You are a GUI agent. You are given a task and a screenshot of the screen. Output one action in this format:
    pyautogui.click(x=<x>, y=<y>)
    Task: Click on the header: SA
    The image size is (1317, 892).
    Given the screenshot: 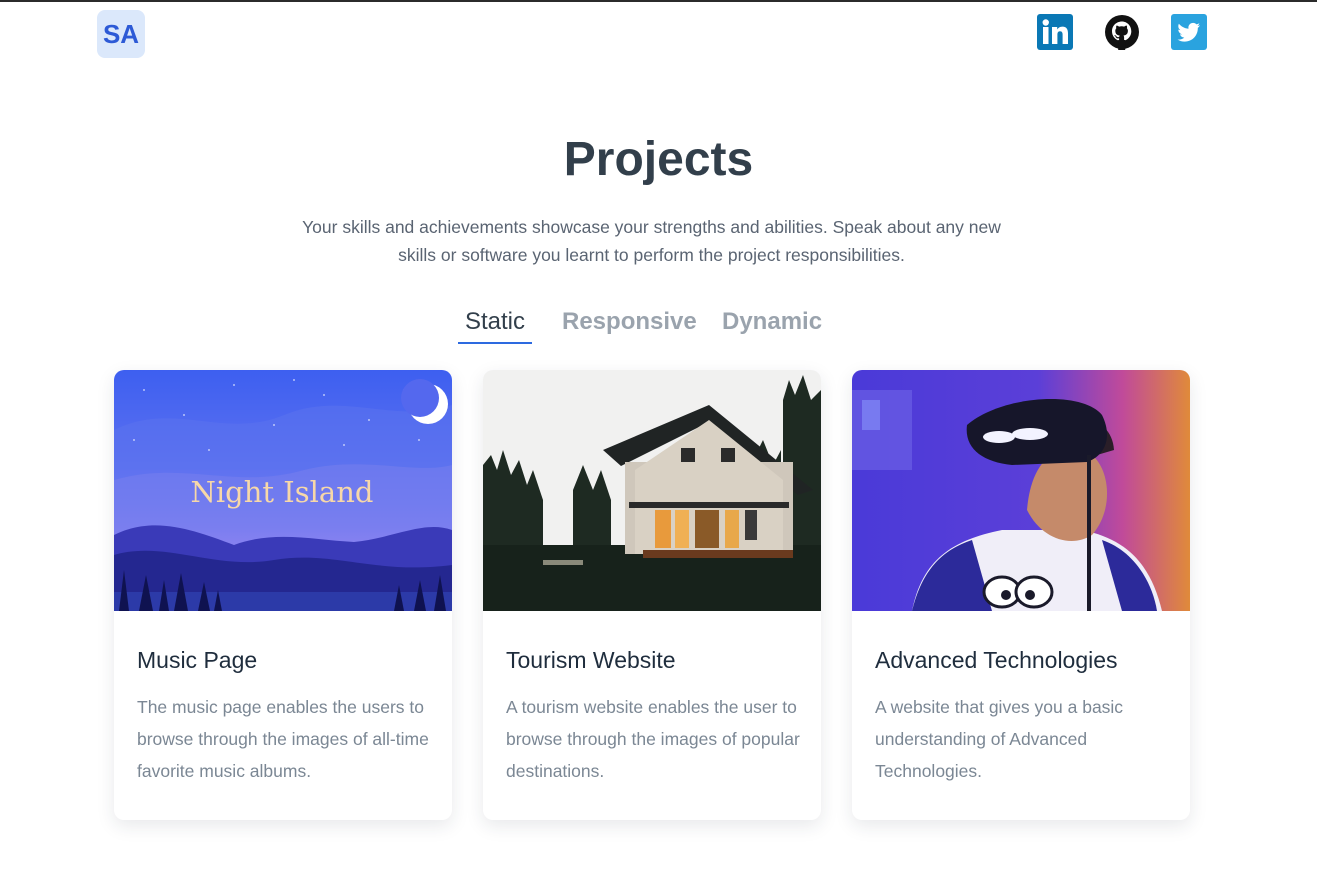 What is the action you would take?
    pyautogui.click(x=658, y=37)
    